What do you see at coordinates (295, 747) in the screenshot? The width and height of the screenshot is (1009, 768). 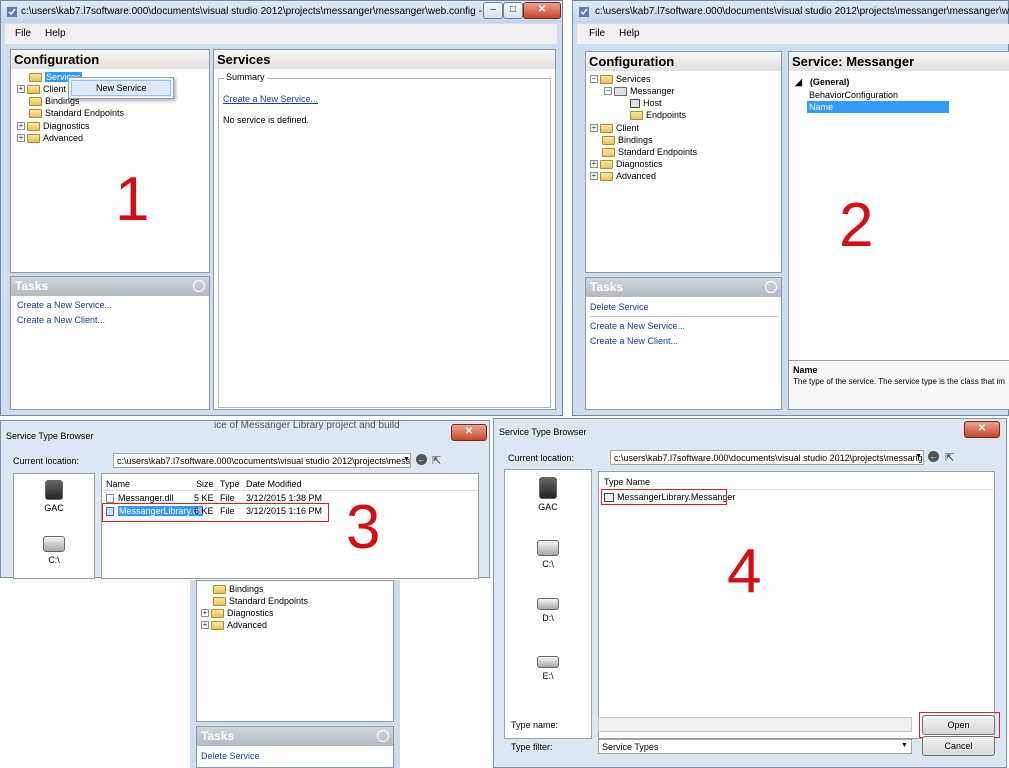 I see `tasks-pane: Tasks Delete Service` at bounding box center [295, 747].